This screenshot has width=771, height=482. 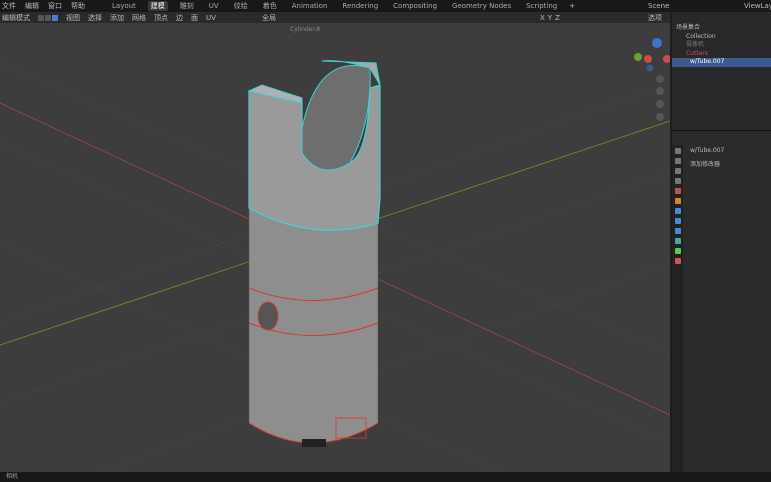 What do you see at coordinates (269, 18) in the screenshot?
I see `transform-orientation-dropdown: 全局` at bounding box center [269, 18].